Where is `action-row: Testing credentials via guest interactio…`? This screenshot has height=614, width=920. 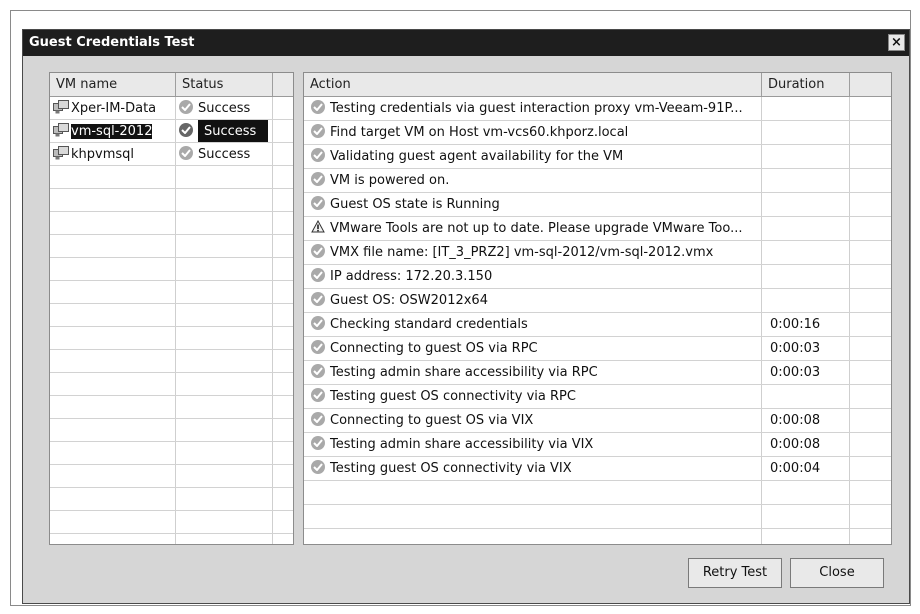 action-row: Testing credentials via guest interactio… is located at coordinates (597, 109).